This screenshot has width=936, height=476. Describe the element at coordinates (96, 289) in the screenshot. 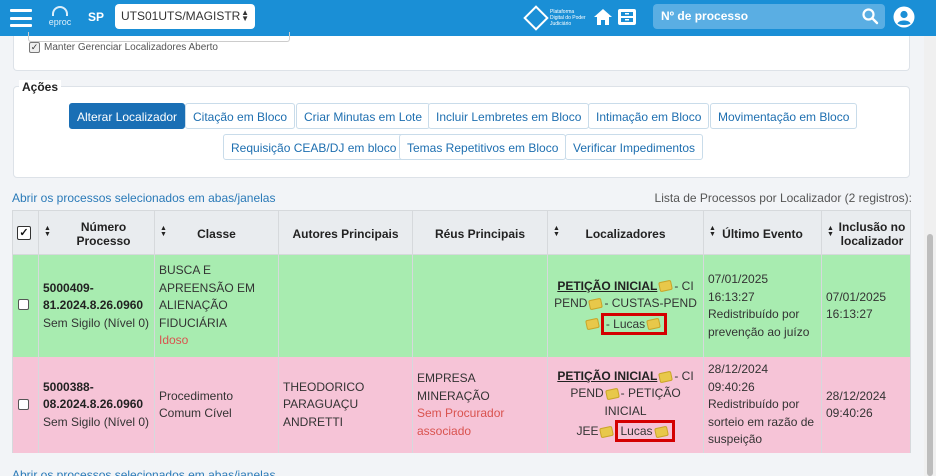

I see `process-number-link: 5000409-` at that location.